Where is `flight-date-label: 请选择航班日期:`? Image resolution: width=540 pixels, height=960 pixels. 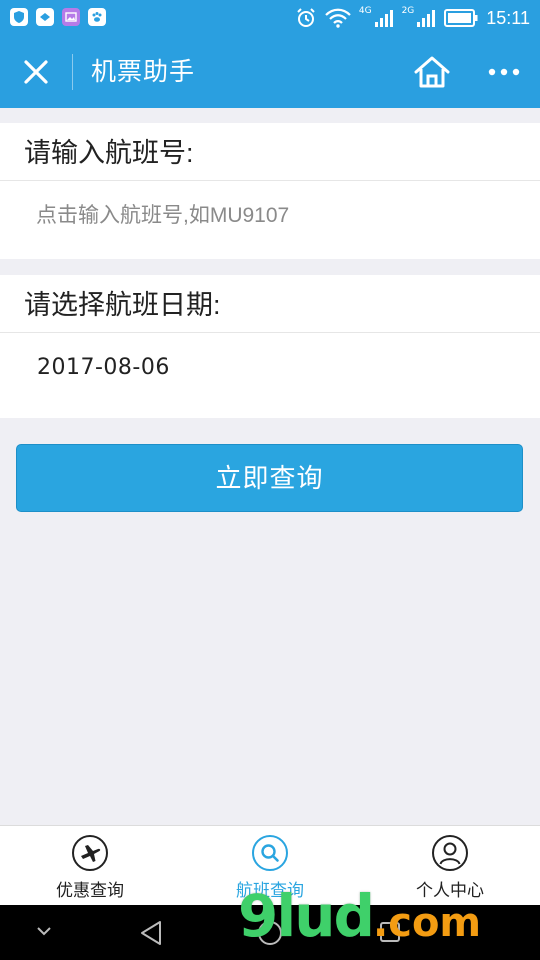 flight-date-label: 请选择航班日期: is located at coordinates (122, 305).